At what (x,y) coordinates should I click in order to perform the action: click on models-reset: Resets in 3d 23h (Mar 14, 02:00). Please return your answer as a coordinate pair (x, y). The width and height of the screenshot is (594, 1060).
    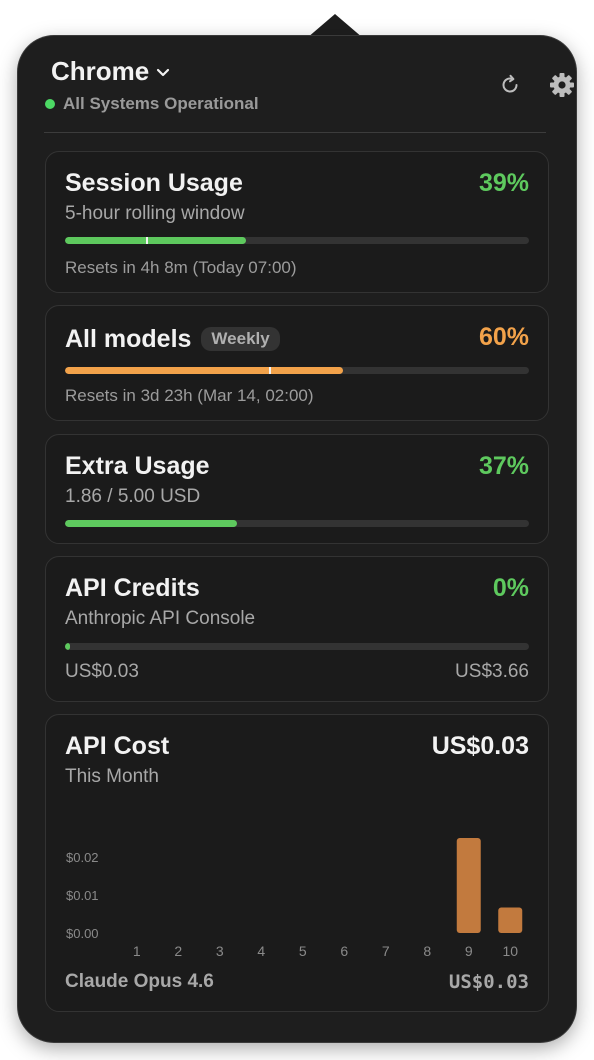
    Looking at the image, I should click on (189, 395).